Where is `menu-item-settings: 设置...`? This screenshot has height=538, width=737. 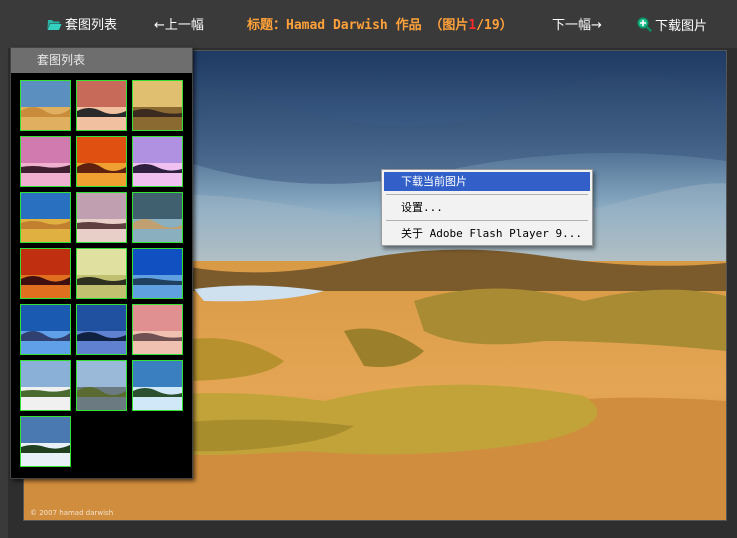
menu-item-settings: 设置... is located at coordinates (487, 207).